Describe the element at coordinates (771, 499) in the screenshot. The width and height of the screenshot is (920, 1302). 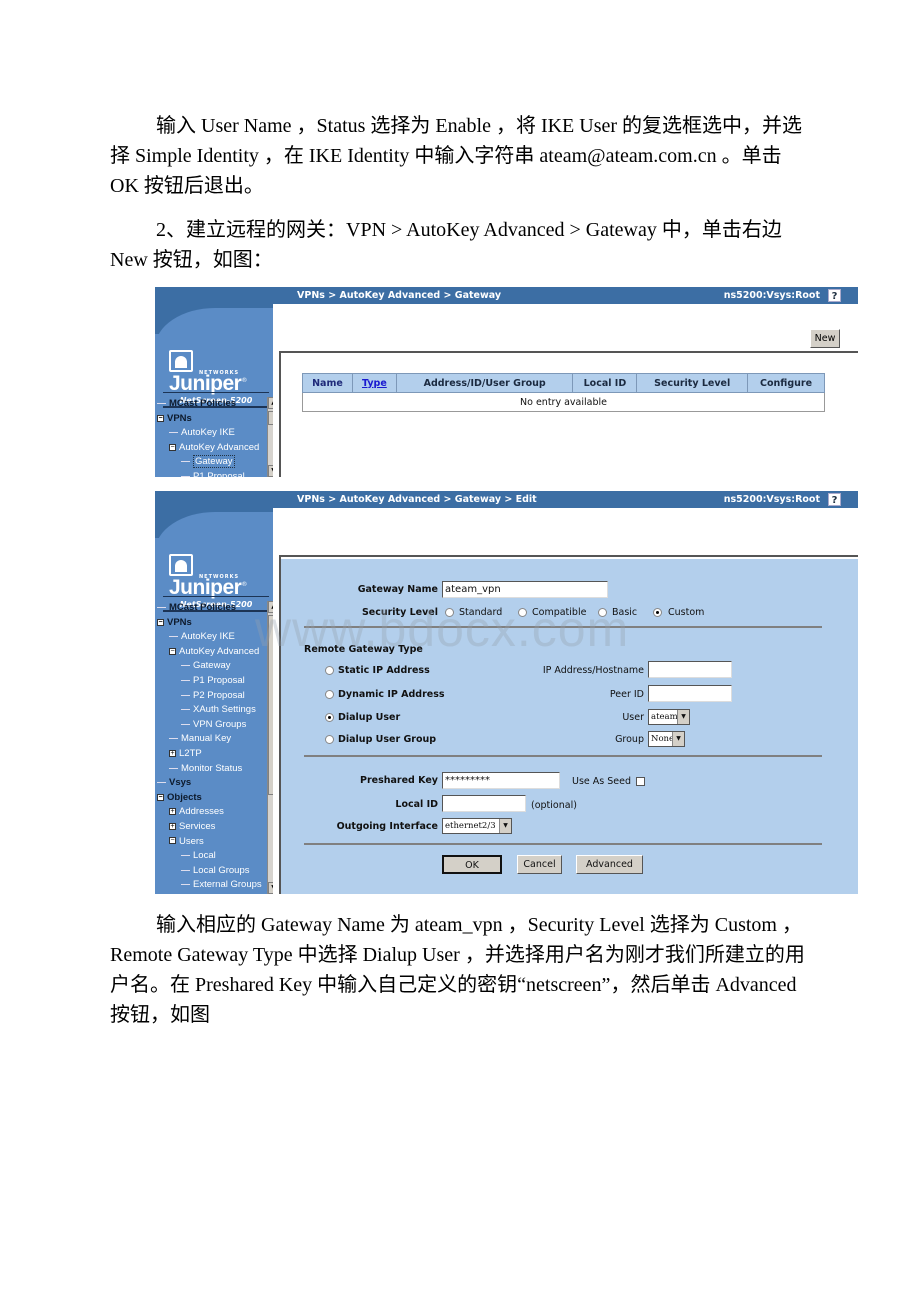
I see `vsys-label: ns5200:Vsys:Root` at that location.